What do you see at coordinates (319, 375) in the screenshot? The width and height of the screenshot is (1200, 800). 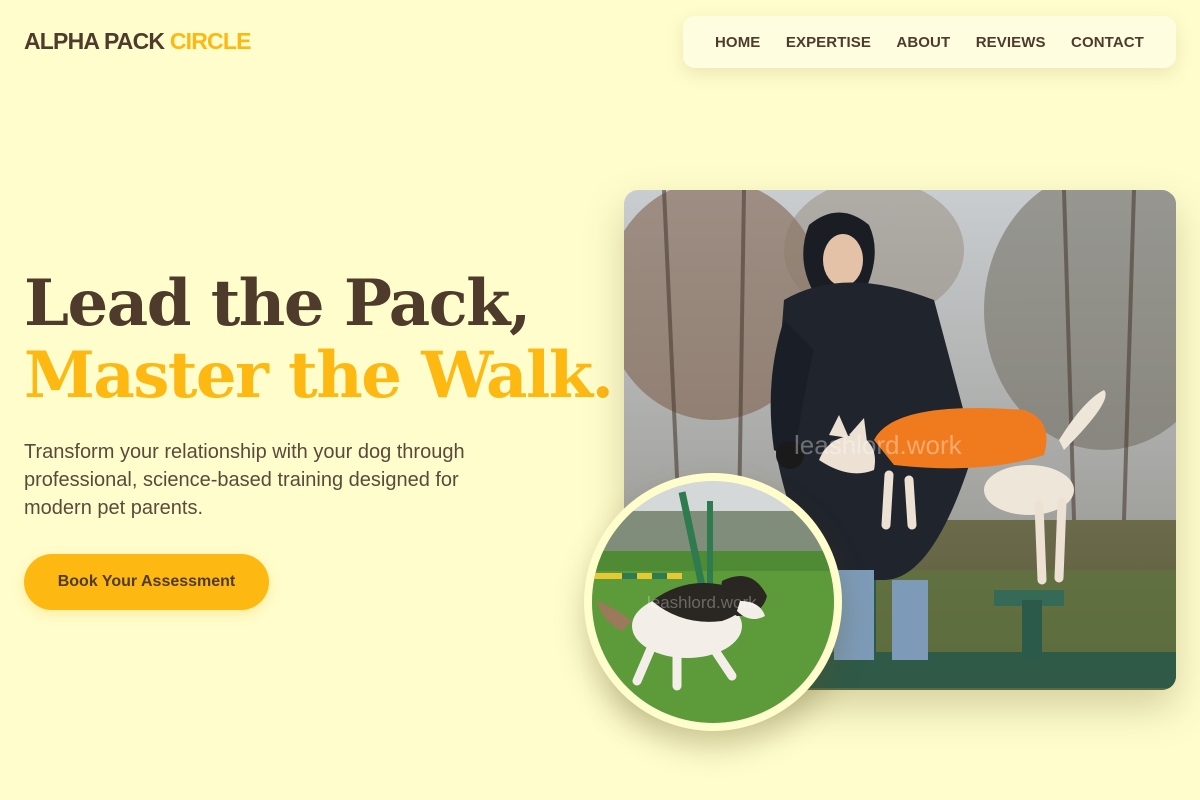 I see `headline-line-2: Master the Walk.` at bounding box center [319, 375].